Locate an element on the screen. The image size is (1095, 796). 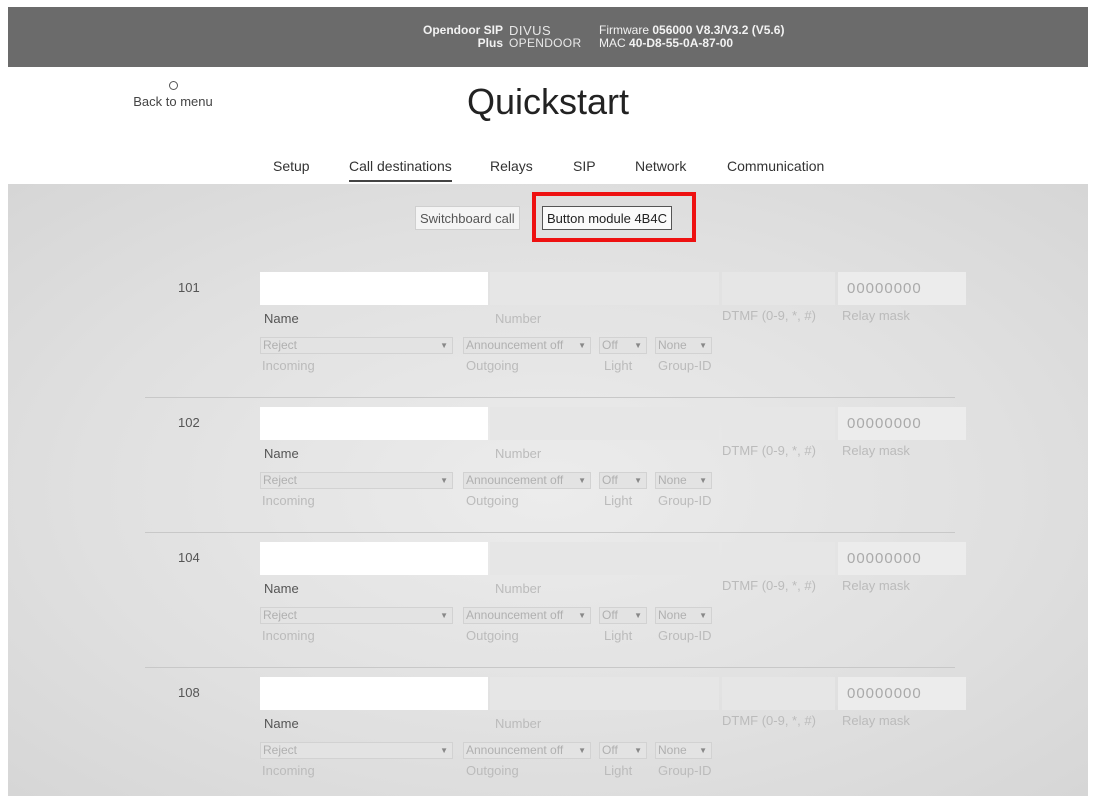
tab-setup: Setup is located at coordinates (291, 169).